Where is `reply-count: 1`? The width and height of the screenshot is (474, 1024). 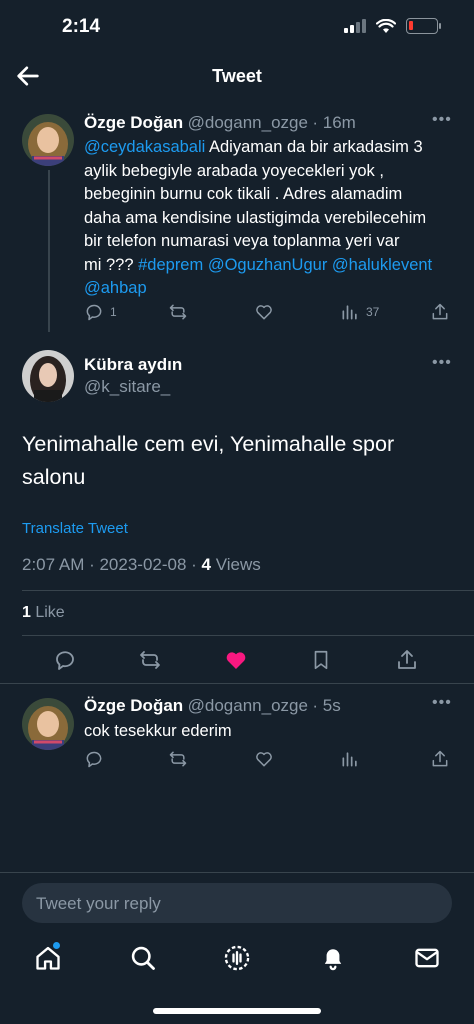 reply-count: 1 is located at coordinates (113, 312).